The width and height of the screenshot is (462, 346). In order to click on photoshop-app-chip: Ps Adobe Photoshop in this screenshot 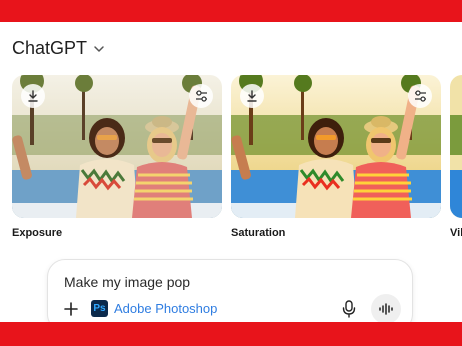, I will do `click(154, 308)`.